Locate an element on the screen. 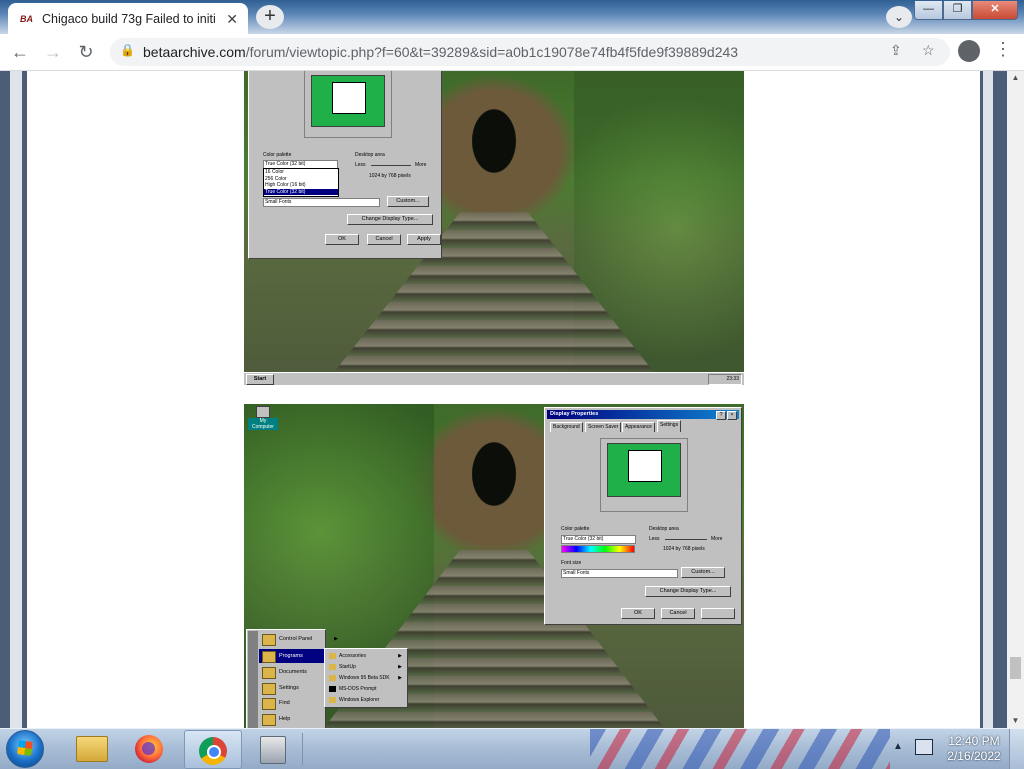  firefox-icon is located at coordinates (149, 749).